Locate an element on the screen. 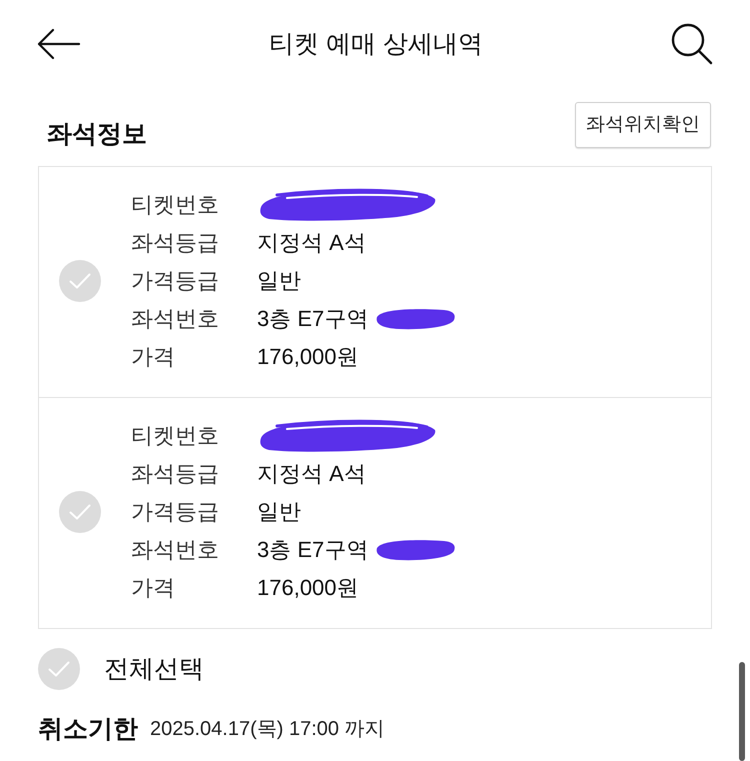  back-button is located at coordinates (59, 44).